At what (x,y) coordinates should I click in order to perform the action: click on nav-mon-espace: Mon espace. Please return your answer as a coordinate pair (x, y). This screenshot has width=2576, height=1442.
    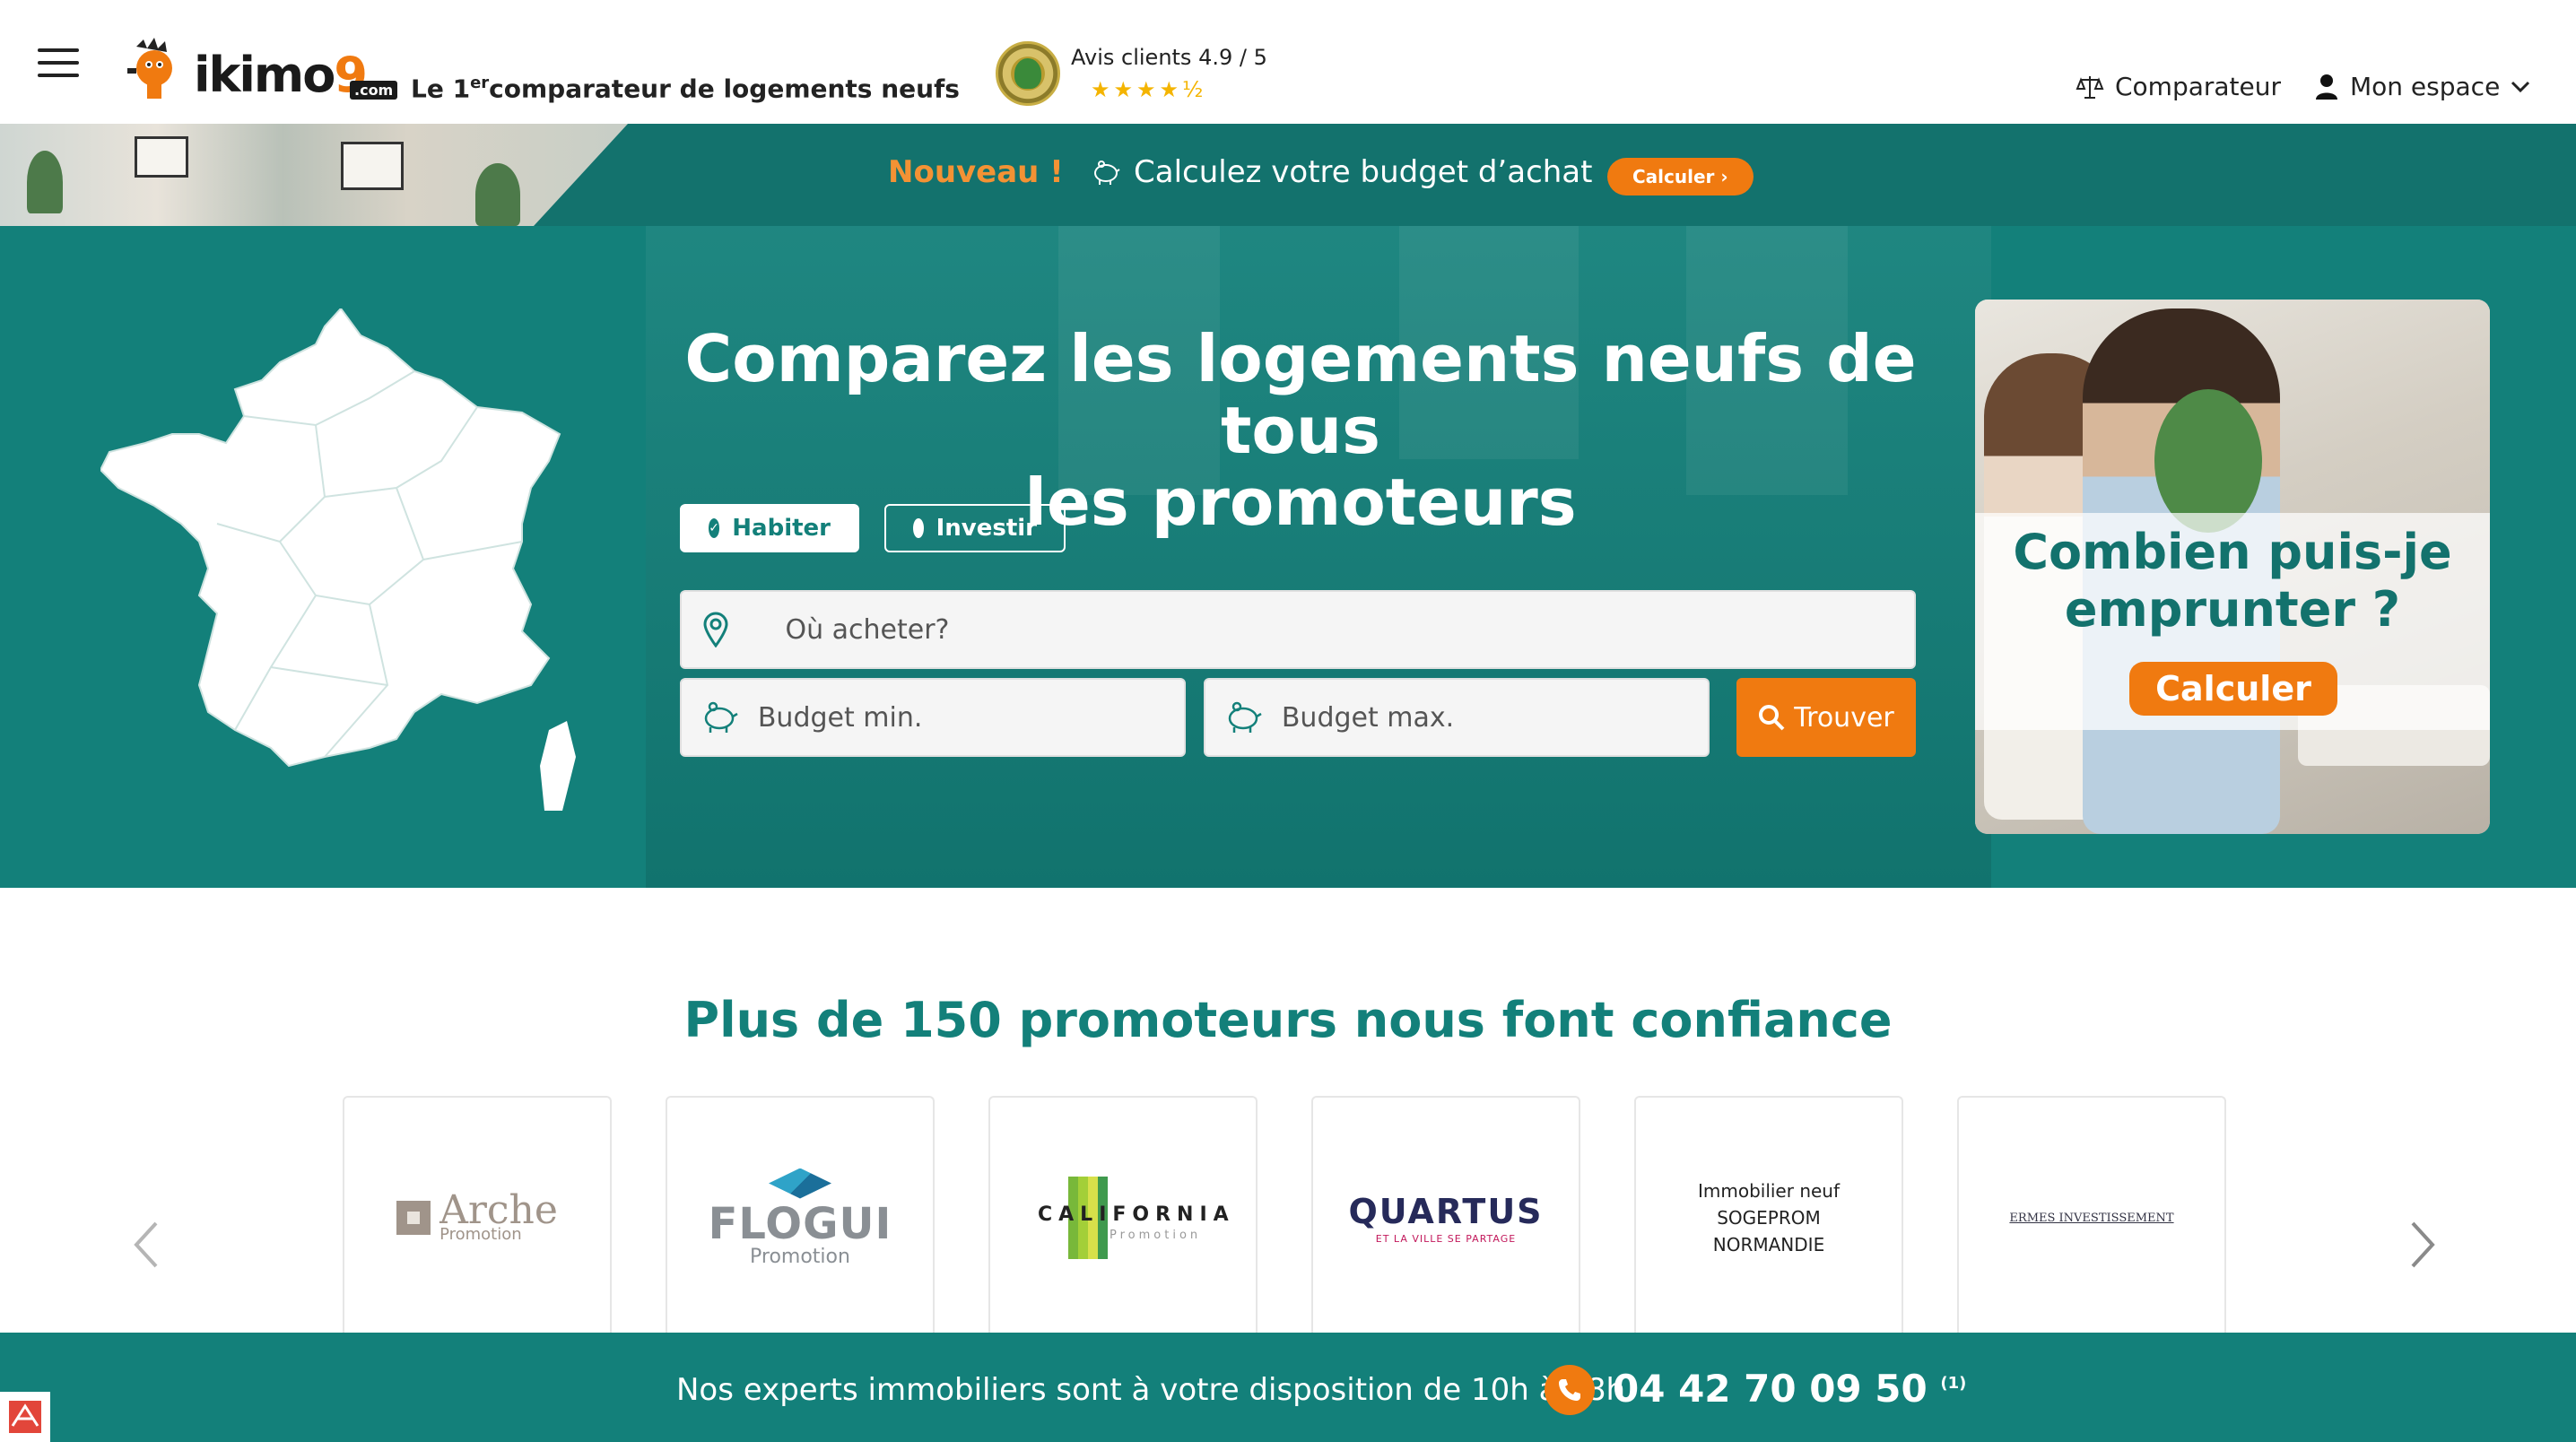
    Looking at the image, I should click on (2422, 86).